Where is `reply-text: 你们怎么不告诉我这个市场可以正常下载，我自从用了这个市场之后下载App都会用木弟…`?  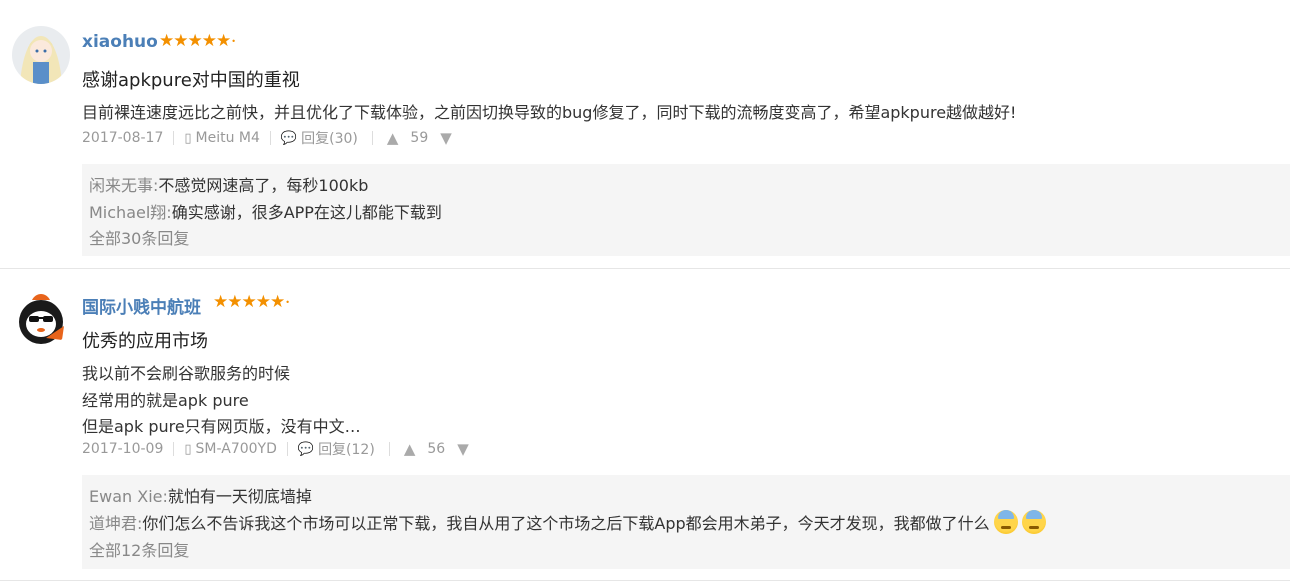
reply-text: 你们怎么不告诉我这个市场可以正常下载，我自从用了这个市场之后下载App都会用木弟… is located at coordinates (566, 523).